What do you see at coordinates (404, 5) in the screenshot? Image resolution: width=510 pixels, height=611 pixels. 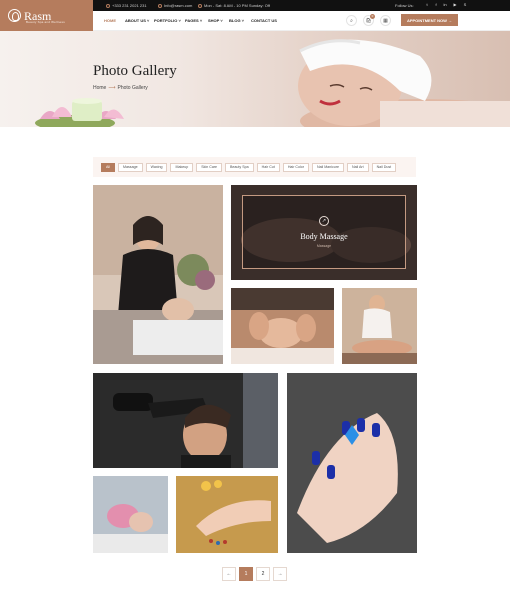 I see `follow-label: Follow Us:` at bounding box center [404, 5].